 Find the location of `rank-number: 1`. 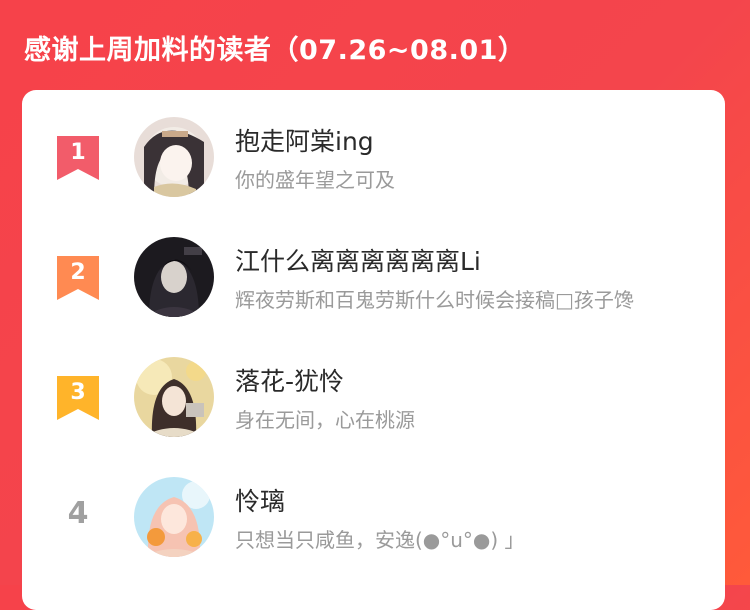

rank-number: 1 is located at coordinates (78, 152).